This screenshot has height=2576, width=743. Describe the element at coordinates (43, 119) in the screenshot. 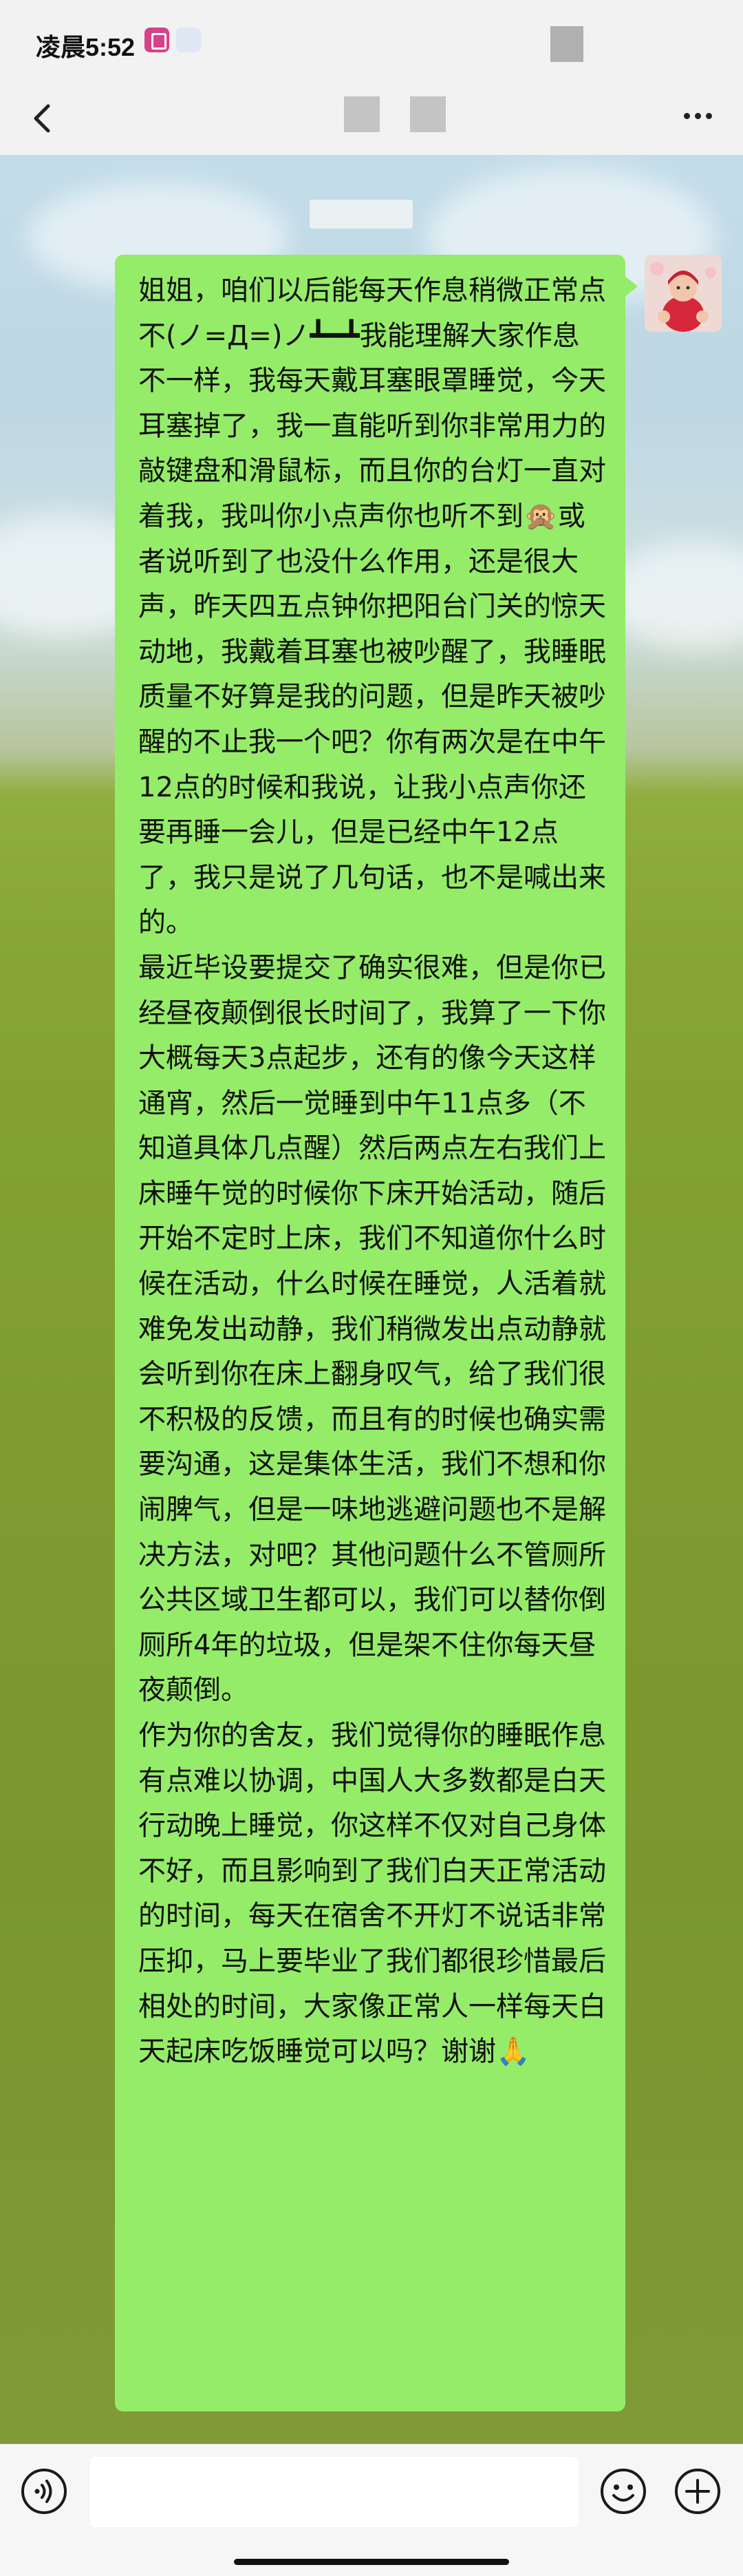

I see `chevron-left-icon` at that location.